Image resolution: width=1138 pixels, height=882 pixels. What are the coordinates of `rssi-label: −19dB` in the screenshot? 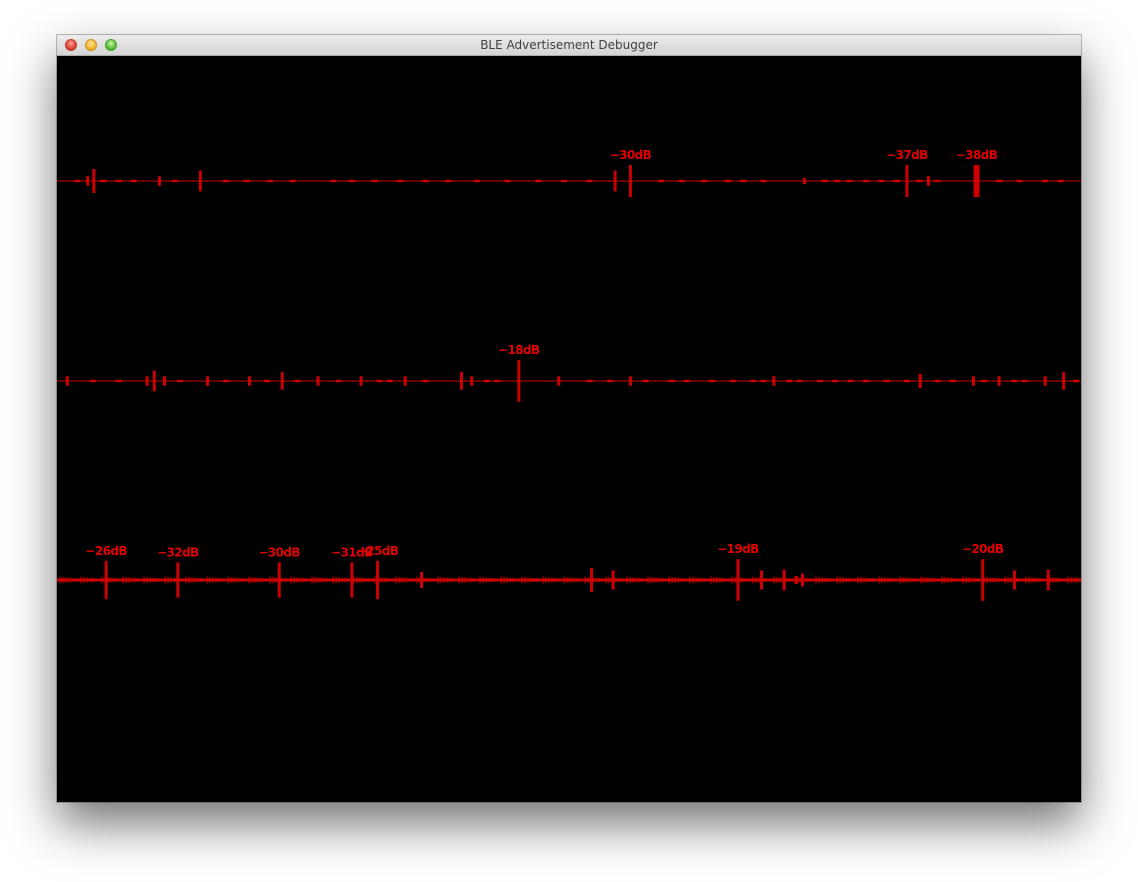 It's located at (738, 549).